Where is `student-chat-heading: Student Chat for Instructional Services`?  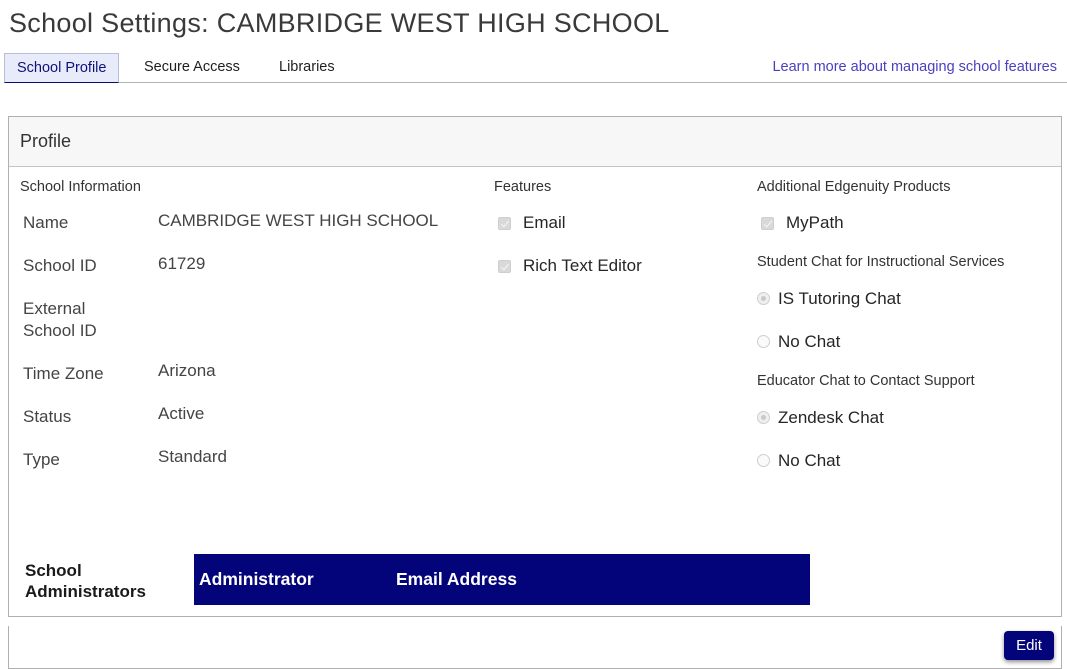
student-chat-heading: Student Chat for Instructional Services is located at coordinates (881, 262).